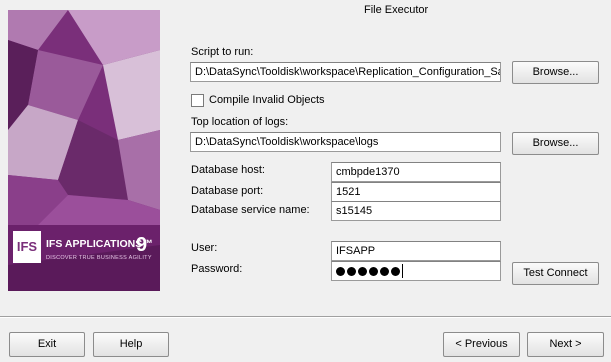 This screenshot has height=362, width=611. What do you see at coordinates (416, 251) in the screenshot?
I see `user-input: IFSAPP` at bounding box center [416, 251].